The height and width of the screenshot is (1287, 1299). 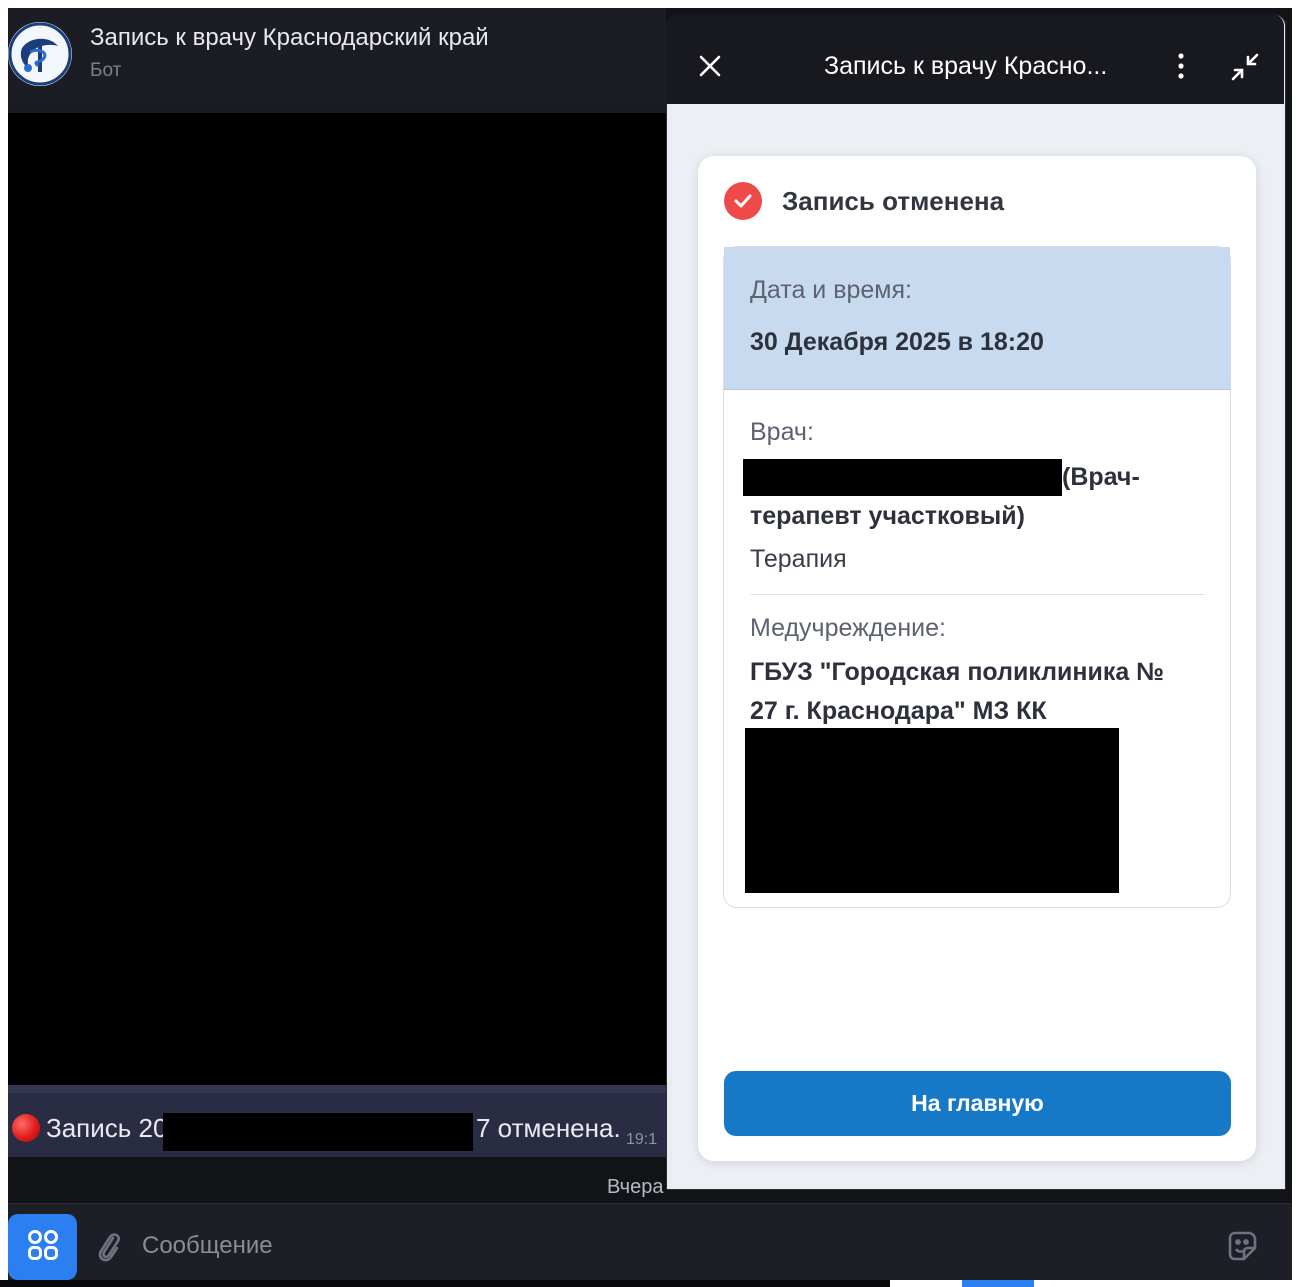 What do you see at coordinates (635, 1187) in the screenshot?
I see `date-separator: Вчера` at bounding box center [635, 1187].